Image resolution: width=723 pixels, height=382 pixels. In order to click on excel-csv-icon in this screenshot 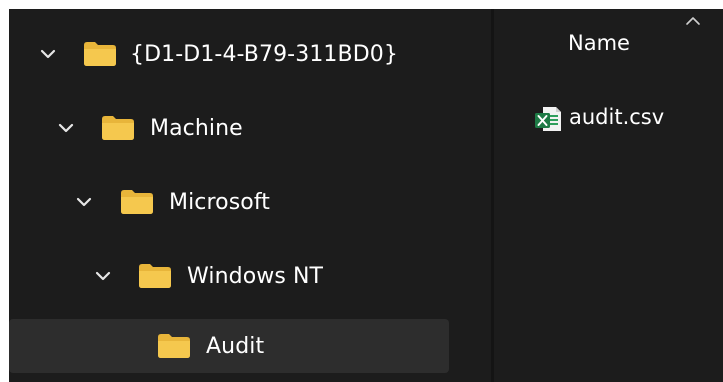, I will do `click(548, 119)`.